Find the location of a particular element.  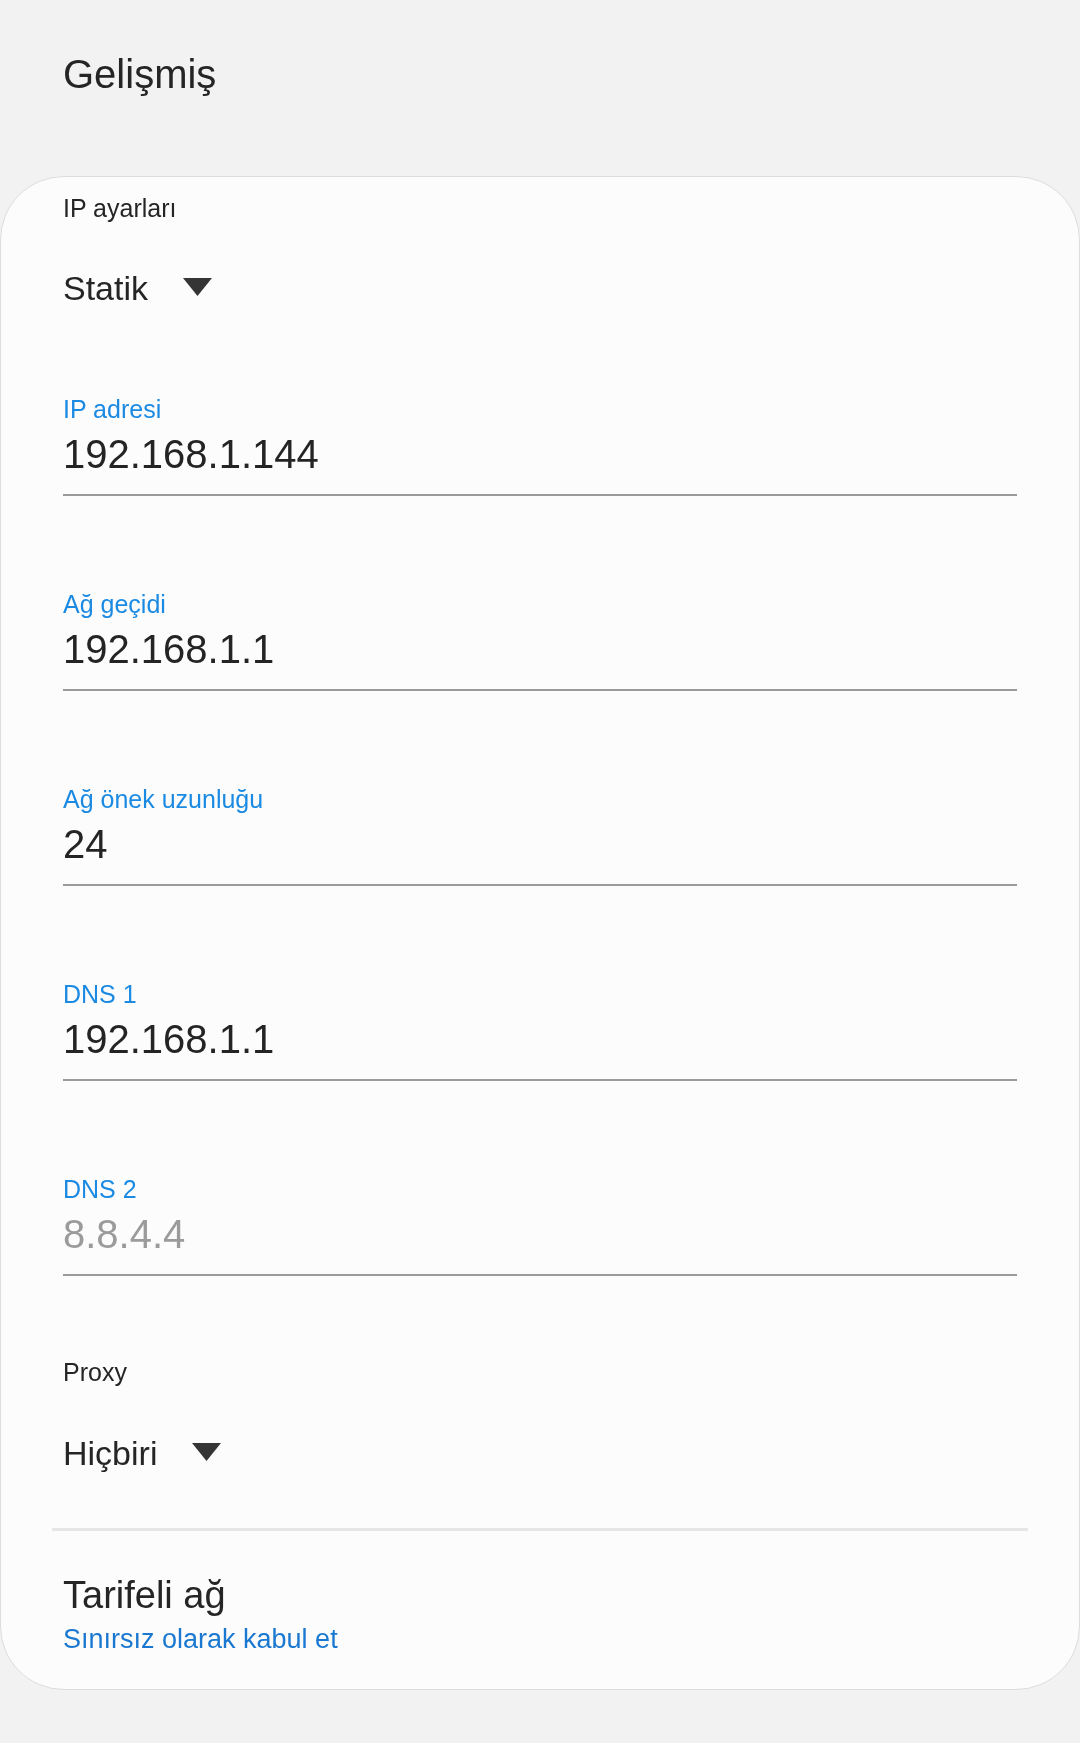

dropdown-label: IP ayarları is located at coordinates (120, 208).